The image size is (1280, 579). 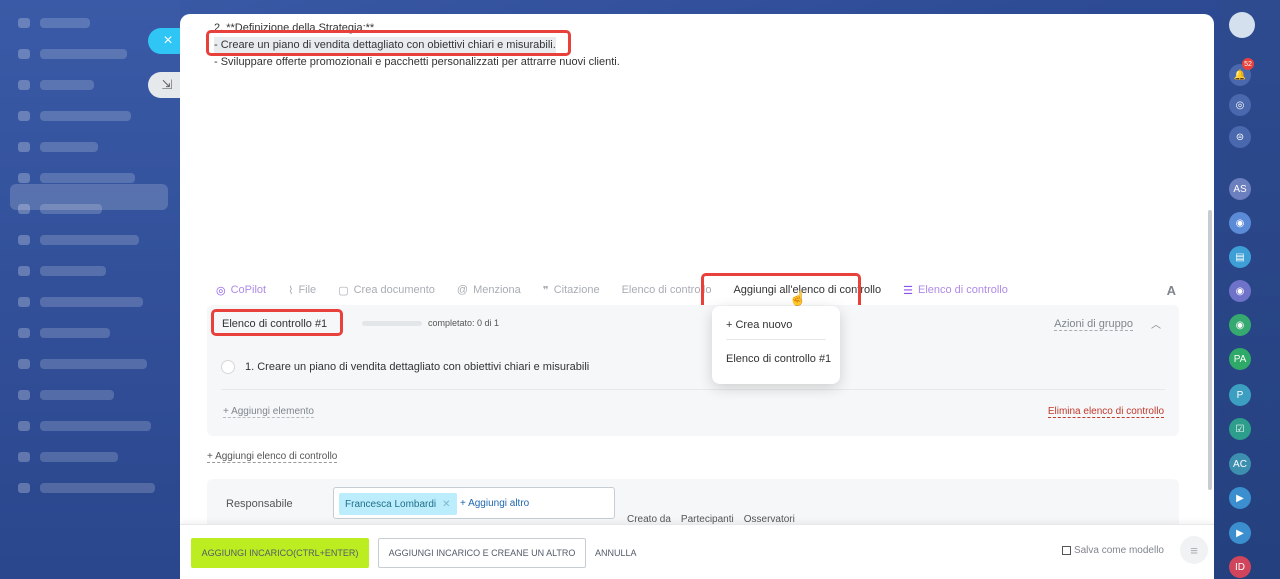 I want to click on menu-icon: ≡, so click(x=1194, y=550).